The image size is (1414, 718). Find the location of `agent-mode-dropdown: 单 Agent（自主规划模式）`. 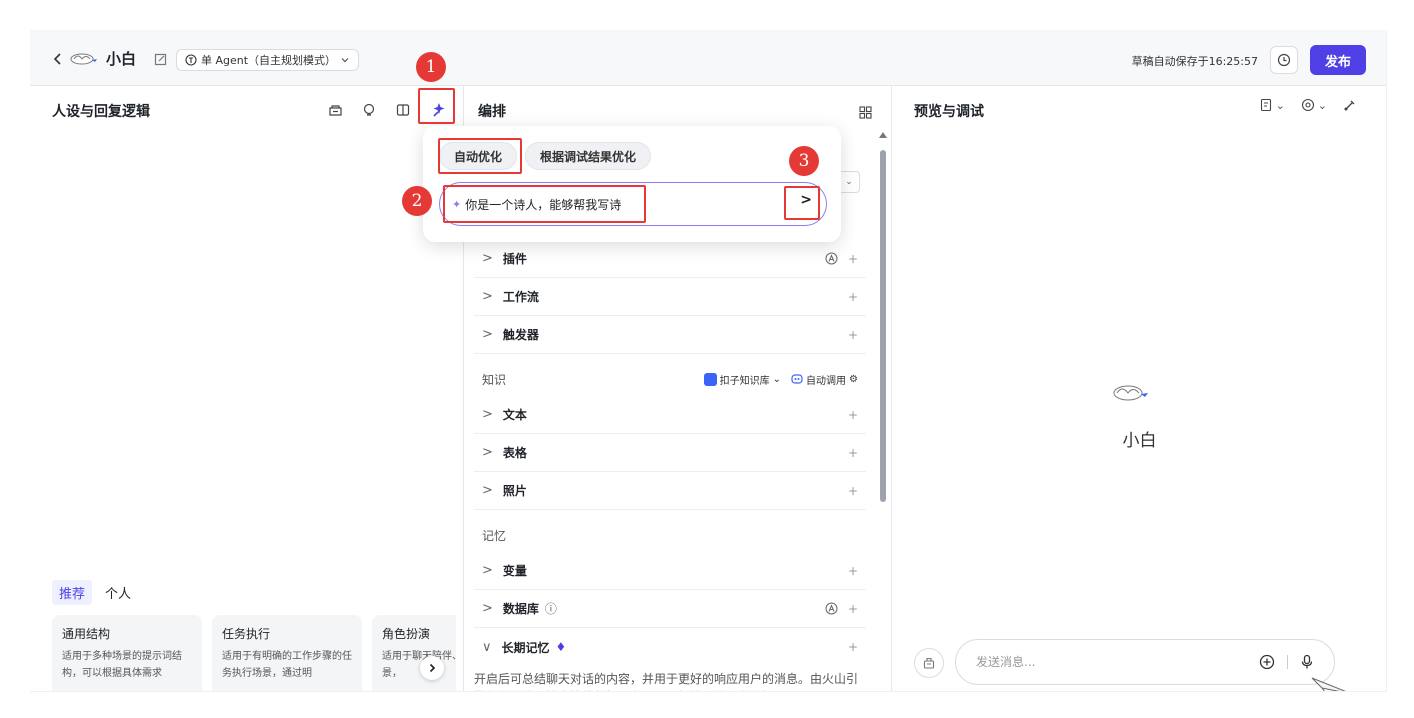

agent-mode-dropdown: 单 Agent（自主规划模式） is located at coordinates (268, 60).